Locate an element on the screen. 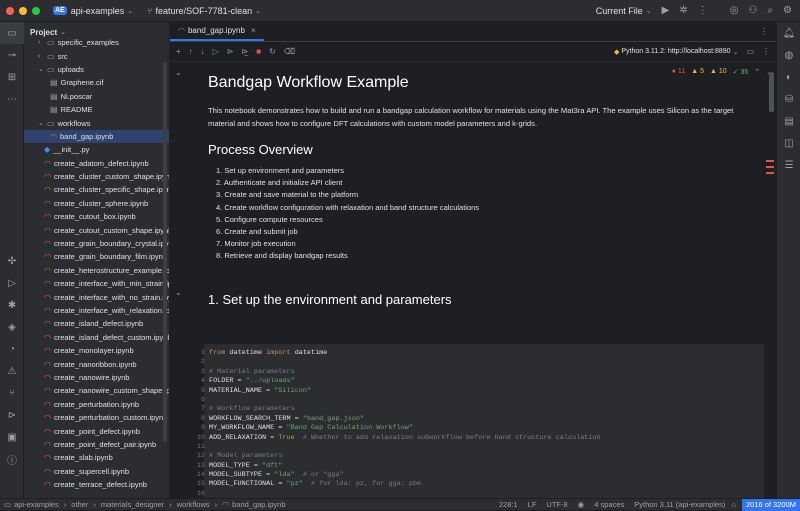  more-tools-icon: ⋯ is located at coordinates (12, 99).